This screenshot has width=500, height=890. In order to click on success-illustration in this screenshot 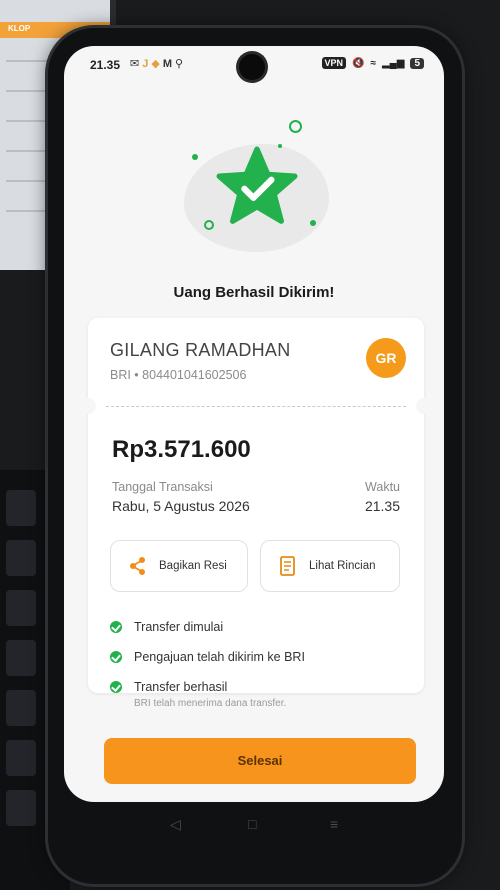, I will do `click(254, 188)`.